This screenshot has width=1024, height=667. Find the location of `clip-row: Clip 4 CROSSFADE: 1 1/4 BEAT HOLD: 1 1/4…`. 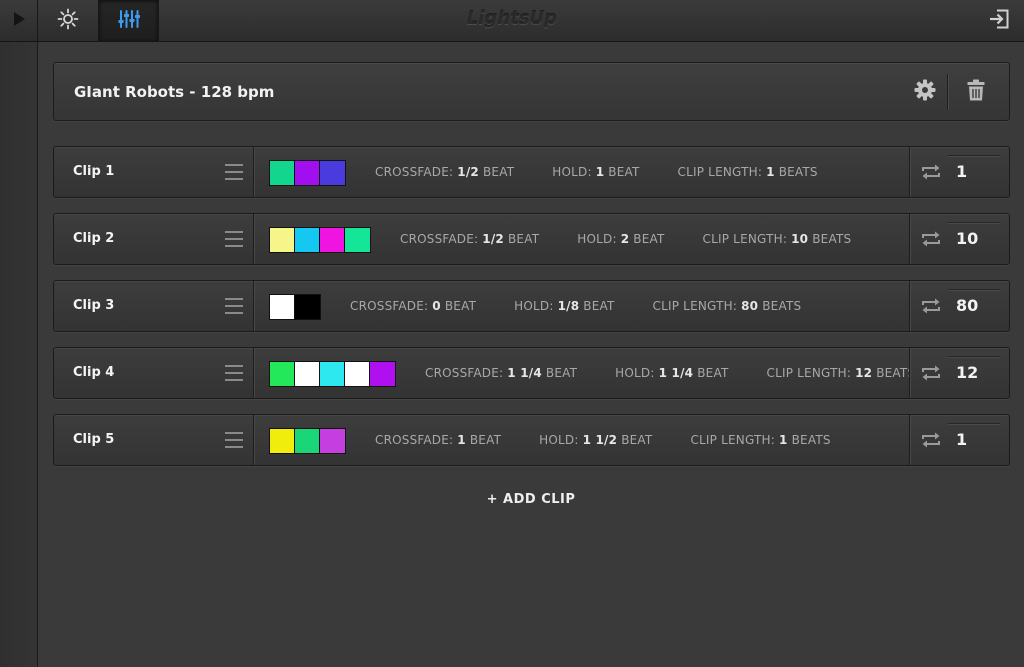

clip-row: Clip 4 CROSSFADE: 1 1/4 BEAT HOLD: 1 1/4… is located at coordinates (531, 373).